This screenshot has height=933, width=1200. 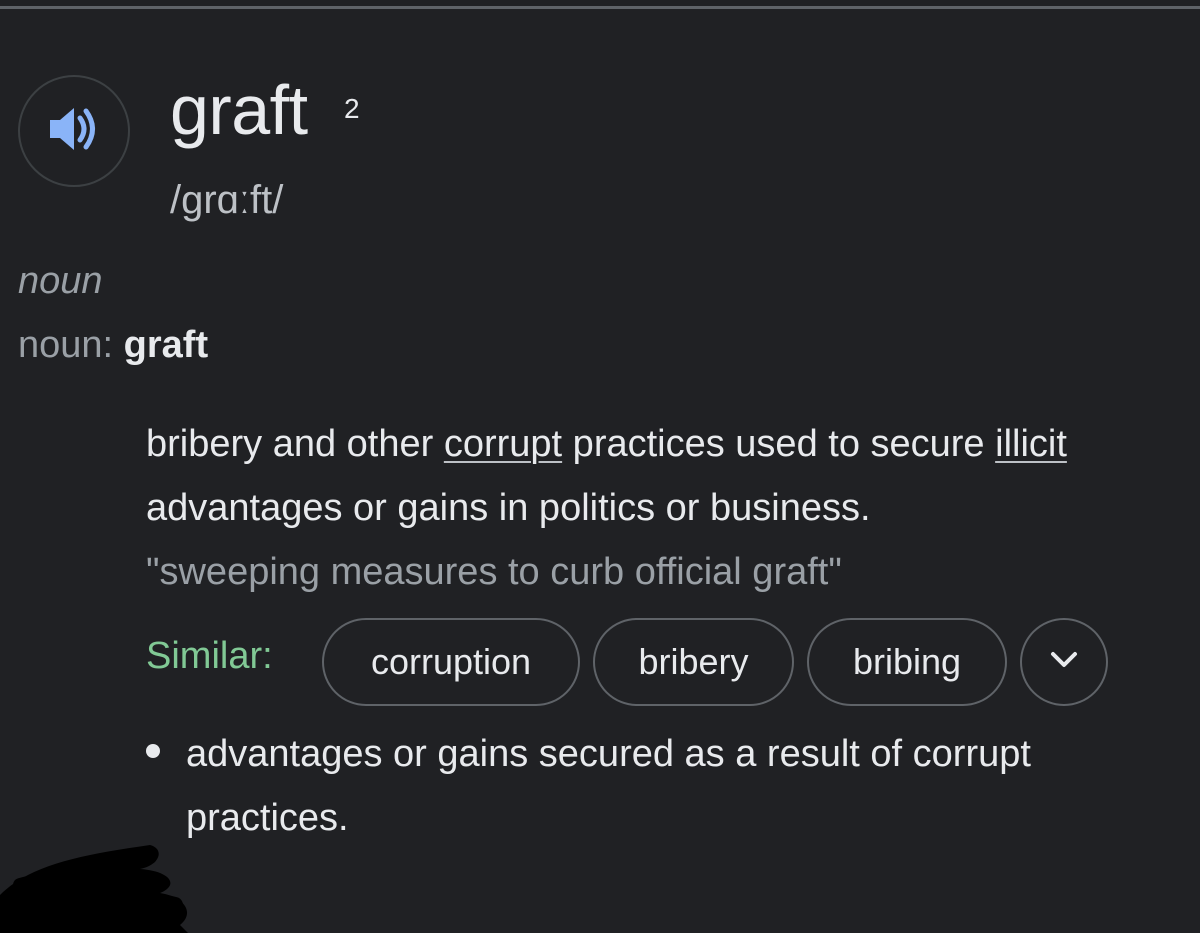 What do you see at coordinates (693, 662) in the screenshot?
I see `similar-chip-bribery: bribery` at bounding box center [693, 662].